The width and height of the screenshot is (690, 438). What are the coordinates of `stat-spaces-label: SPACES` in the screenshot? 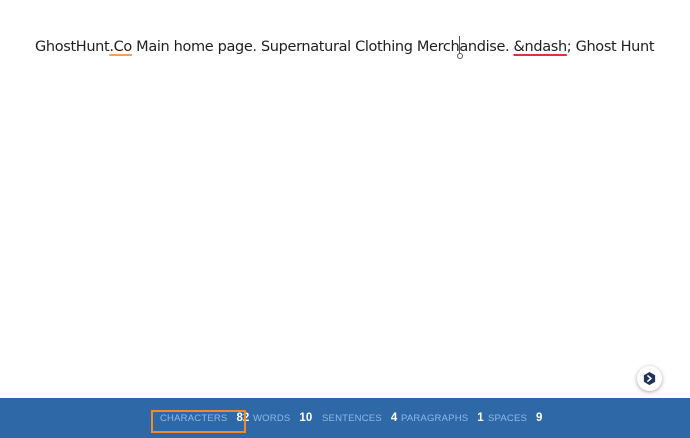 It's located at (508, 418).